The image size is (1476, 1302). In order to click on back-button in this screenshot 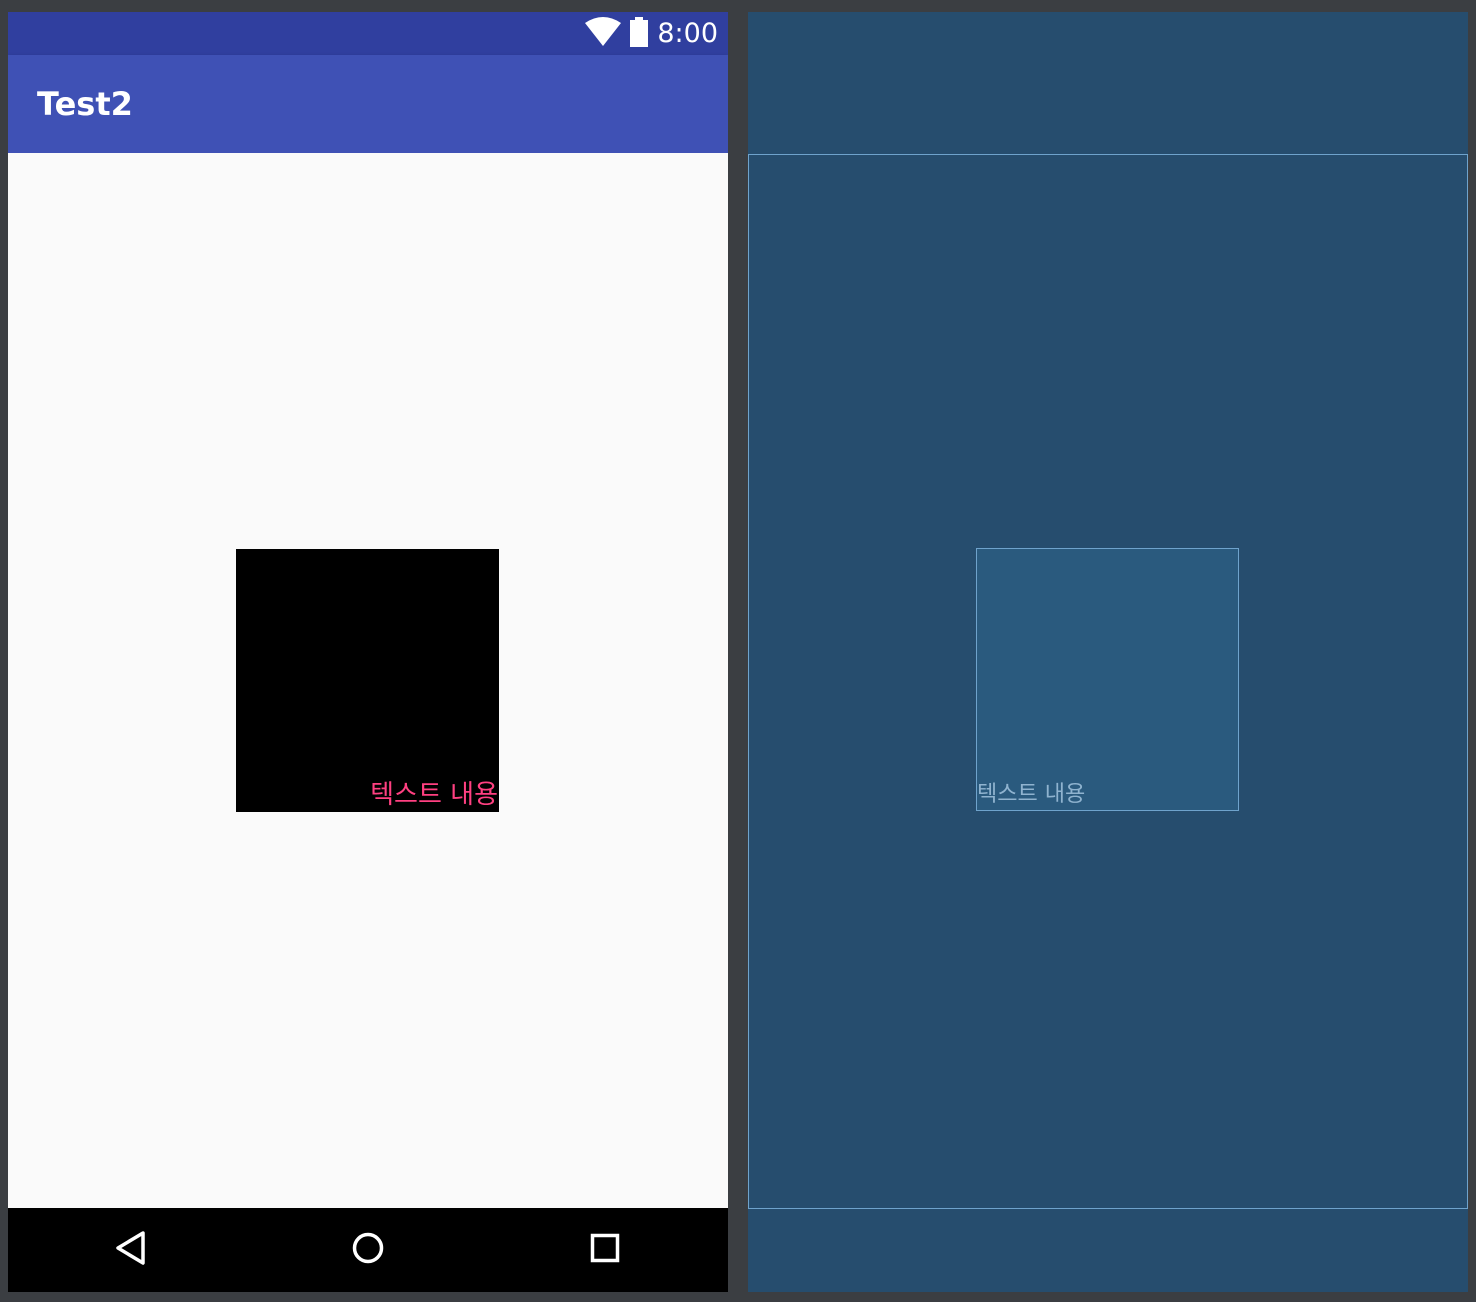, I will do `click(130, 1250)`.